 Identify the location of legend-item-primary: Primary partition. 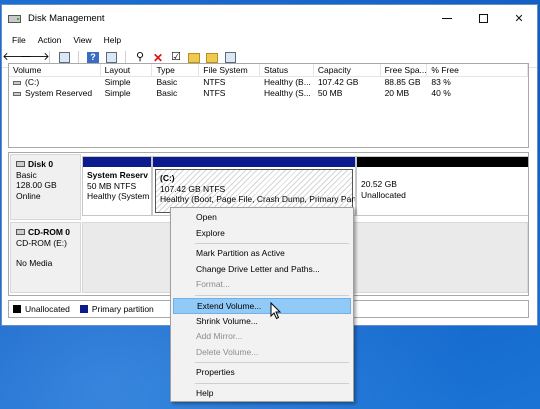
(116, 309).